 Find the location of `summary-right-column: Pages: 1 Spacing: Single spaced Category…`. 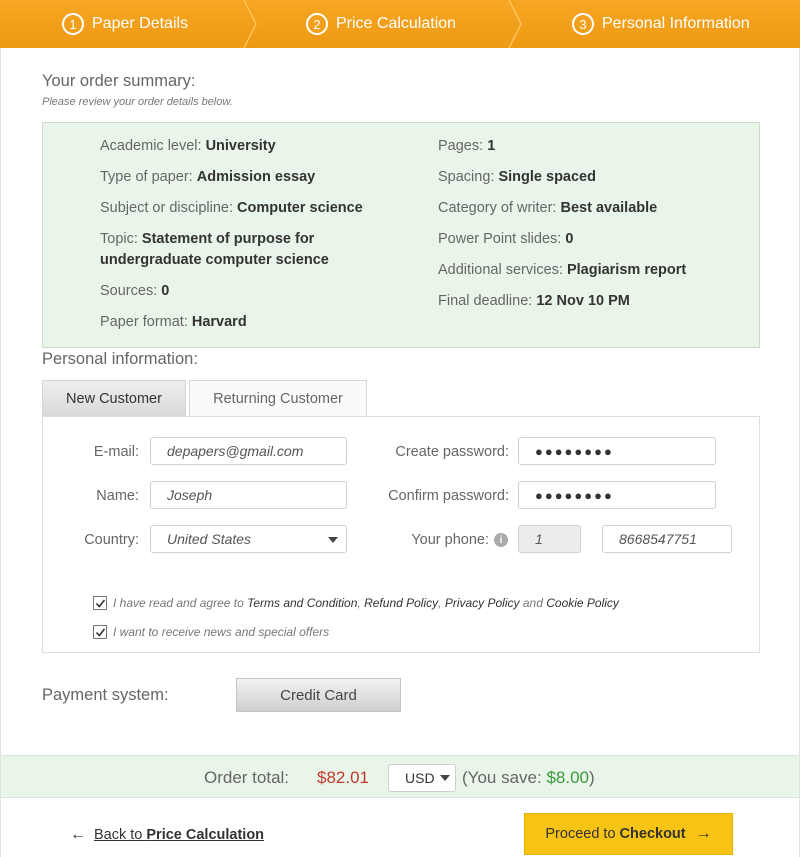

summary-right-column: Pages: 1 Spacing: Single spaced Category… is located at coordinates (598, 229).